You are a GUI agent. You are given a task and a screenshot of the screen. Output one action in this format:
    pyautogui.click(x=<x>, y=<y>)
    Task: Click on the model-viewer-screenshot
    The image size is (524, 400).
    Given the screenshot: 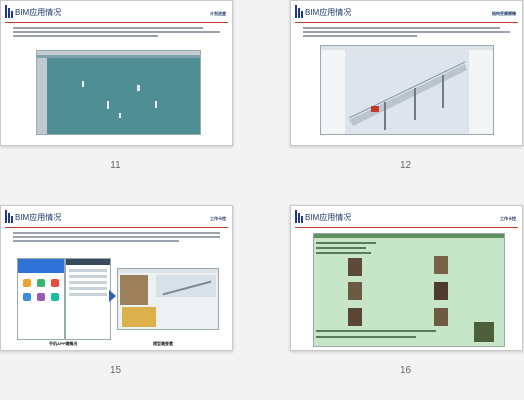 What is the action you would take?
    pyautogui.click(x=168, y=299)
    